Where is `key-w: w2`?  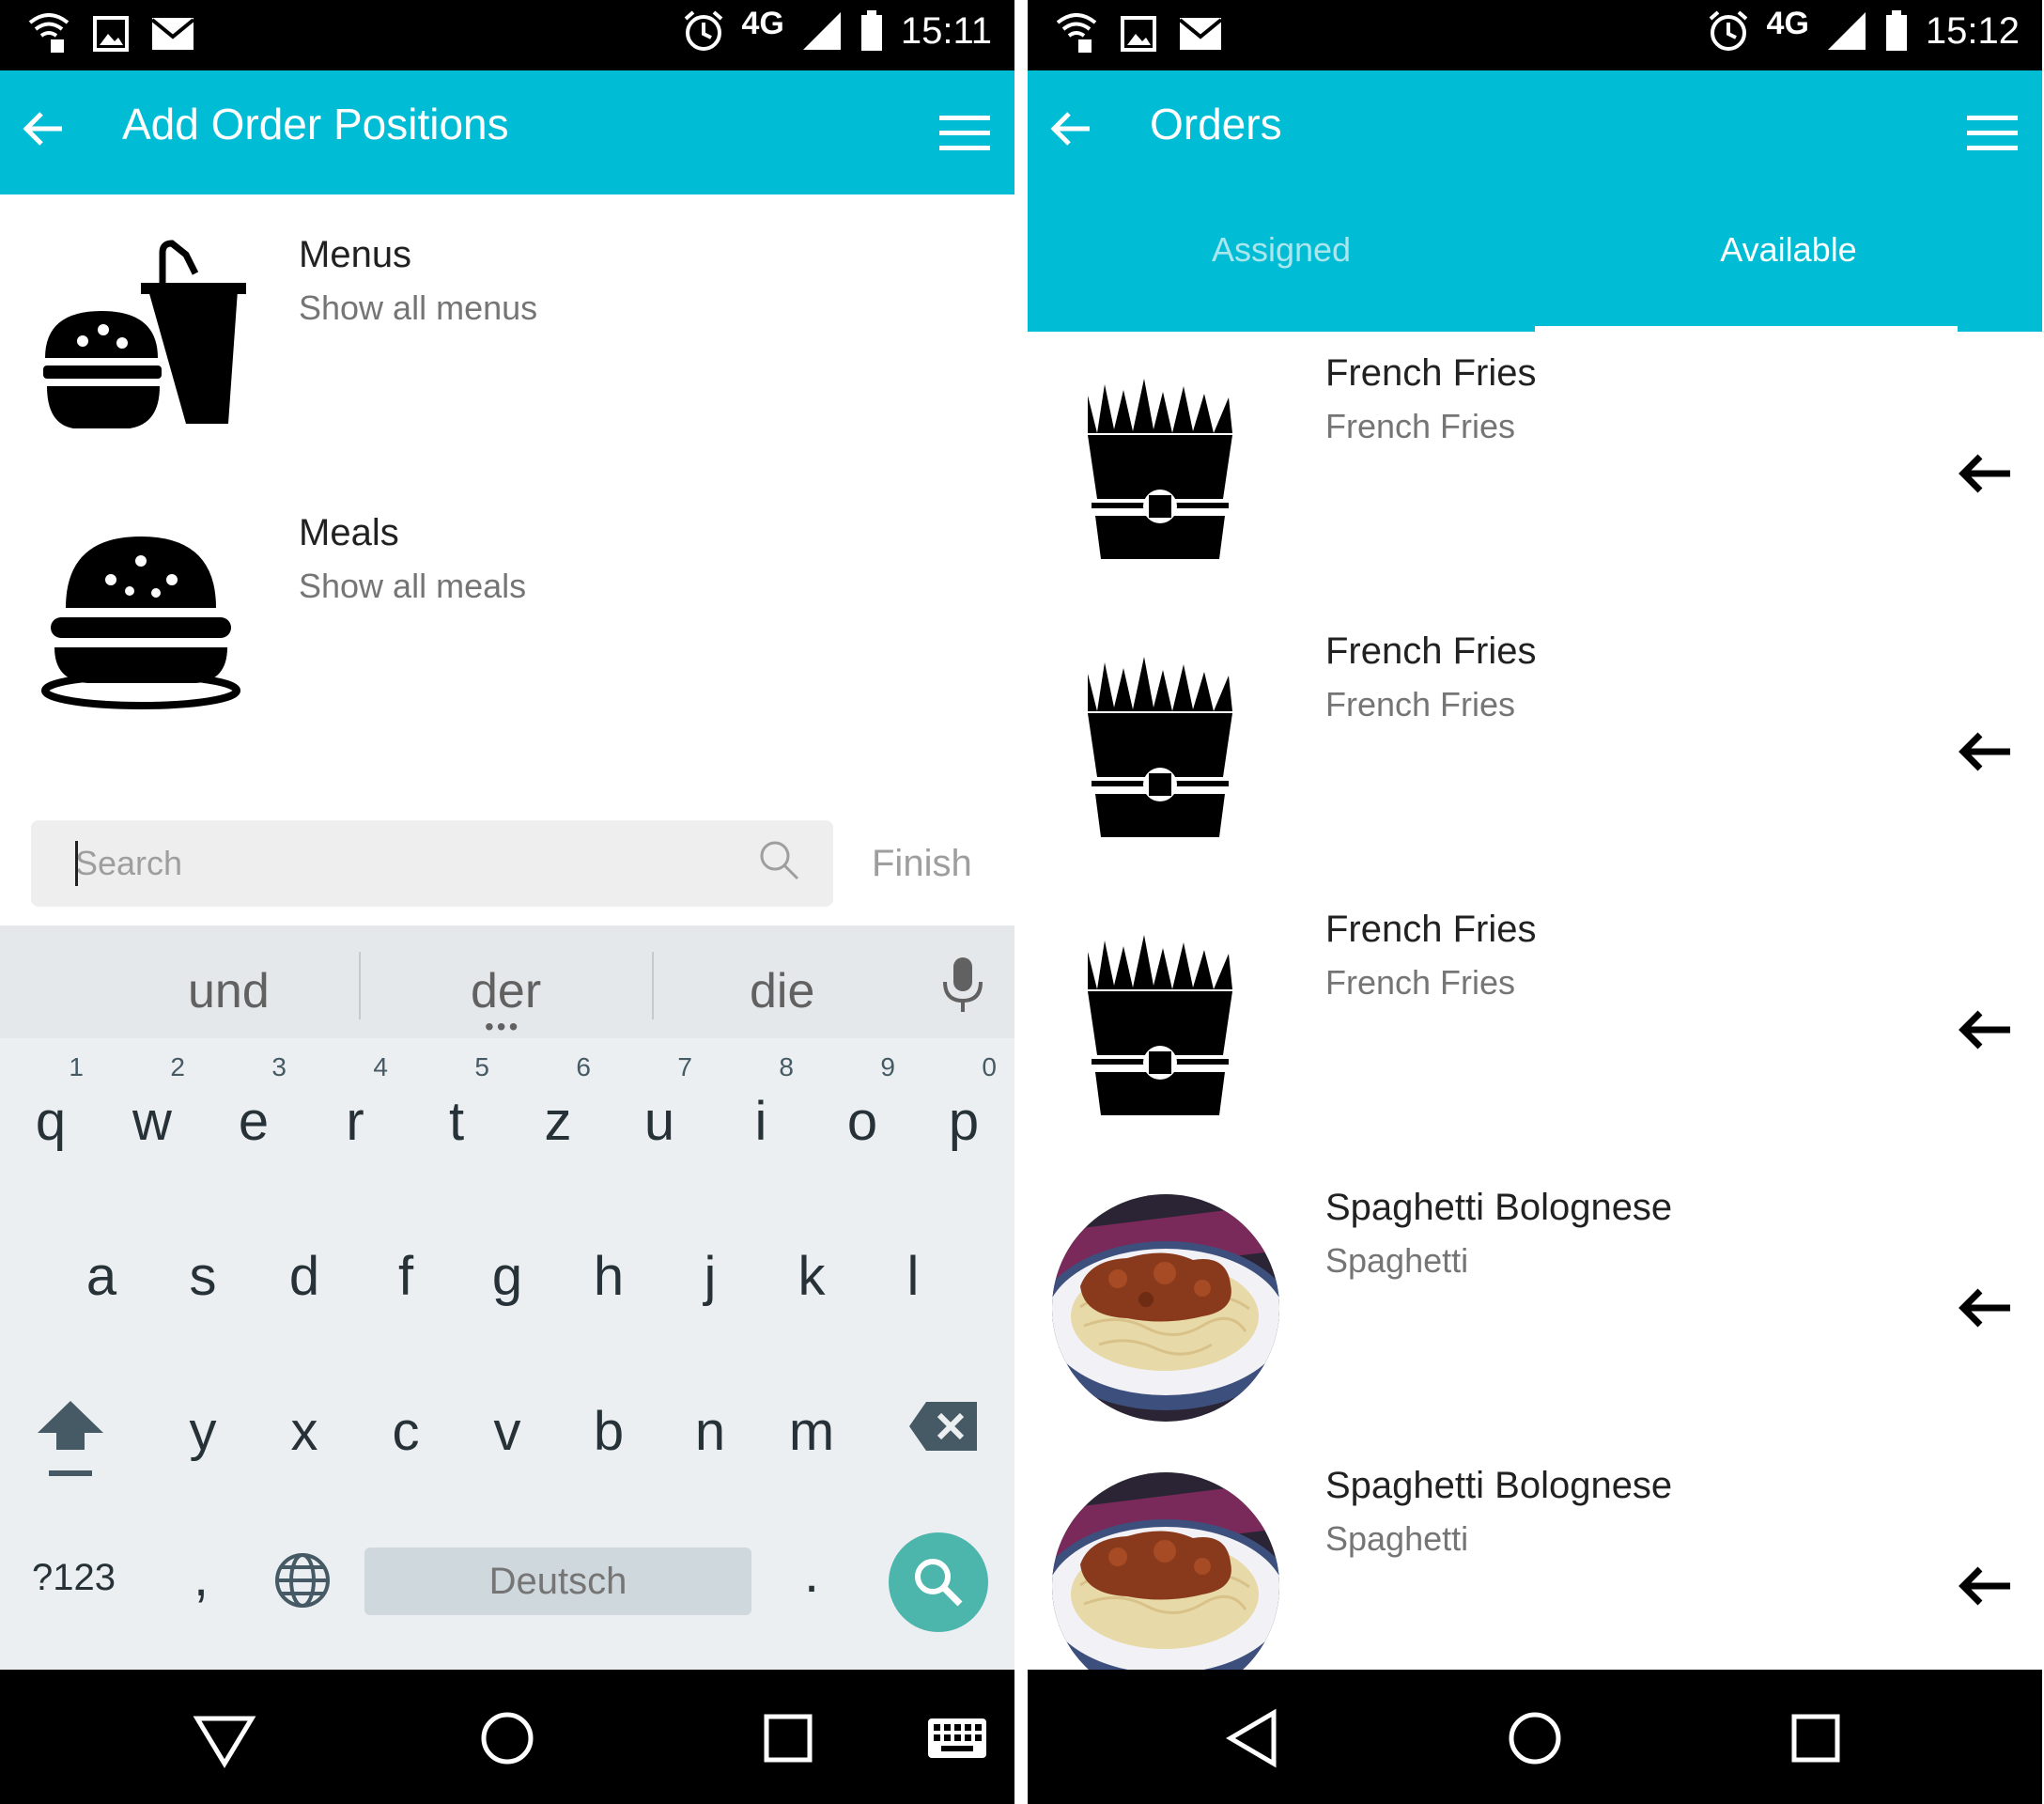
key-w: w2 is located at coordinates (152, 1102).